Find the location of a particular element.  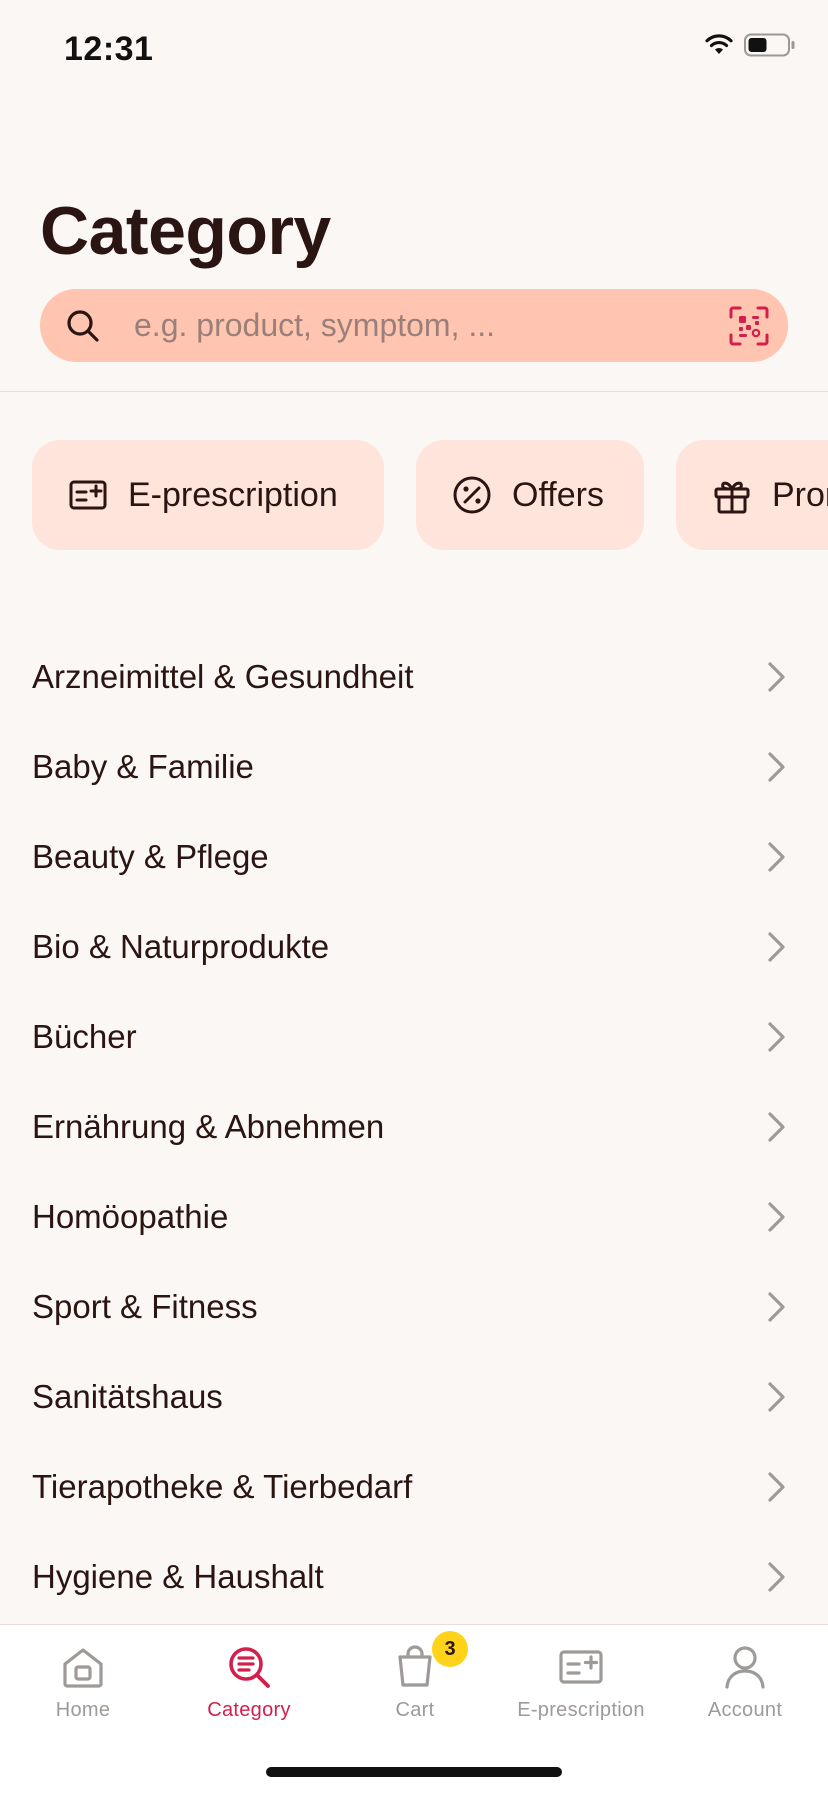

category-item: Baby & Familie is located at coordinates (414, 767).